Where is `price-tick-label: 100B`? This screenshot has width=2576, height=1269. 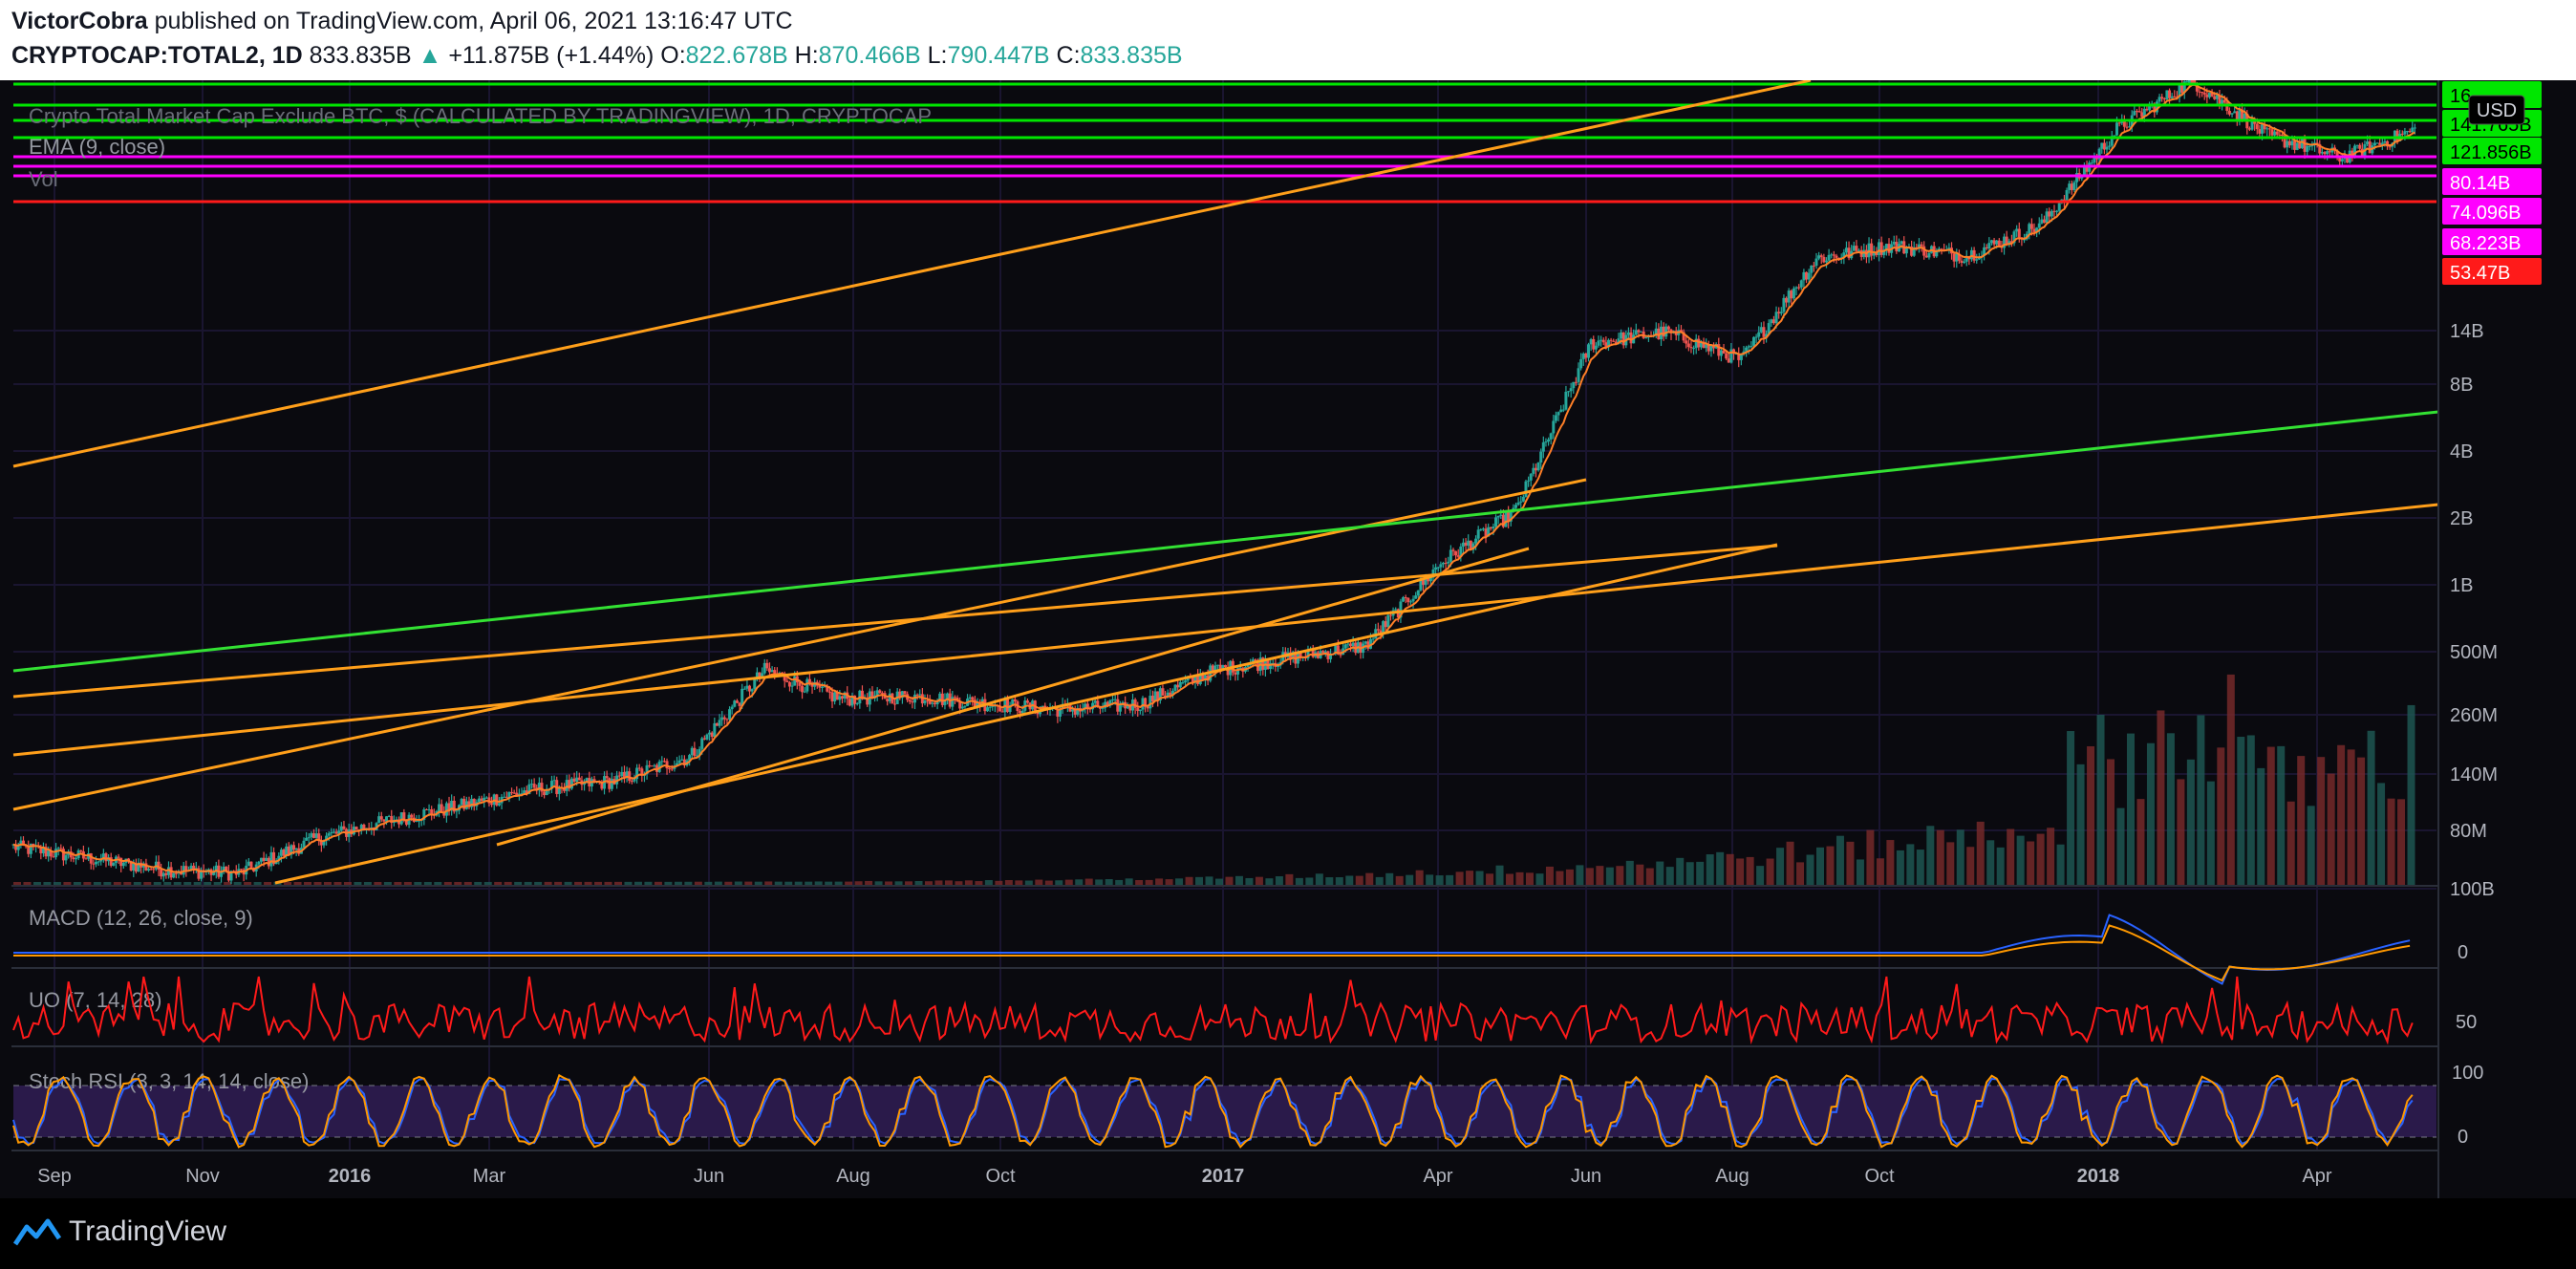
price-tick-label: 100B is located at coordinates (2472, 889).